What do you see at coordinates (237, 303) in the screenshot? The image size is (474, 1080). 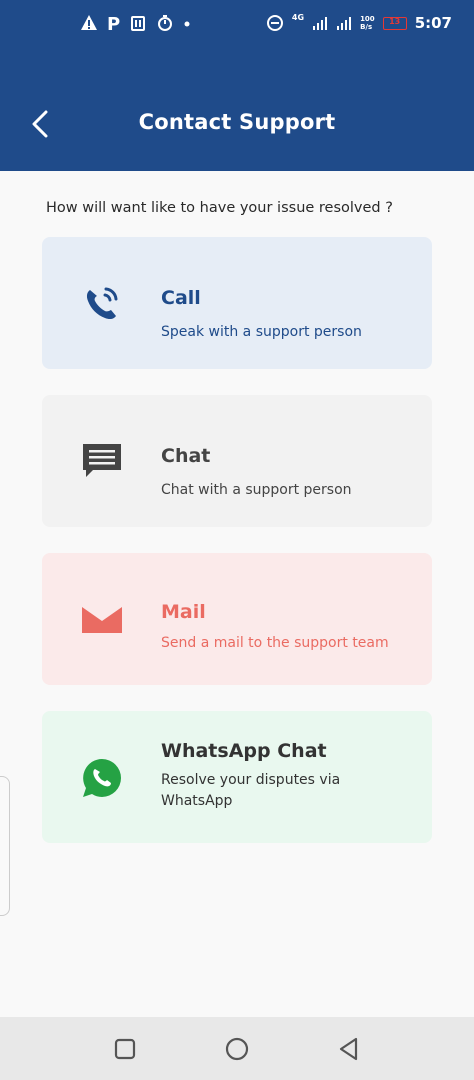 I see `call-option-card: Call Speak with a support person` at bounding box center [237, 303].